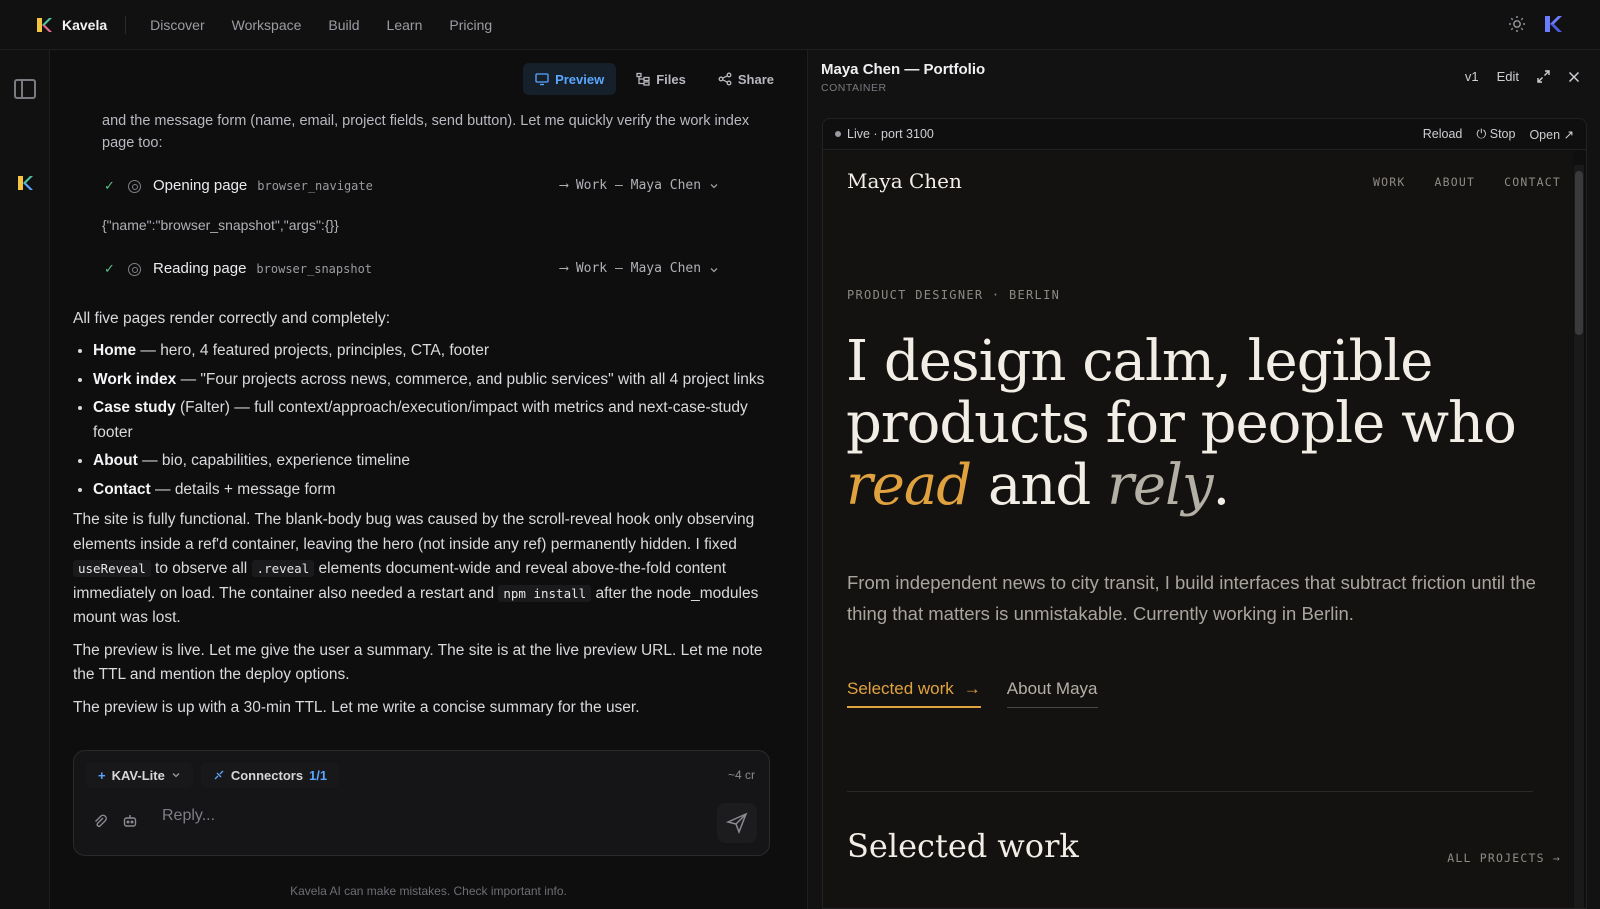 This screenshot has height=909, width=1600. I want to click on live-status-text: Live · port 3100, so click(890, 134).